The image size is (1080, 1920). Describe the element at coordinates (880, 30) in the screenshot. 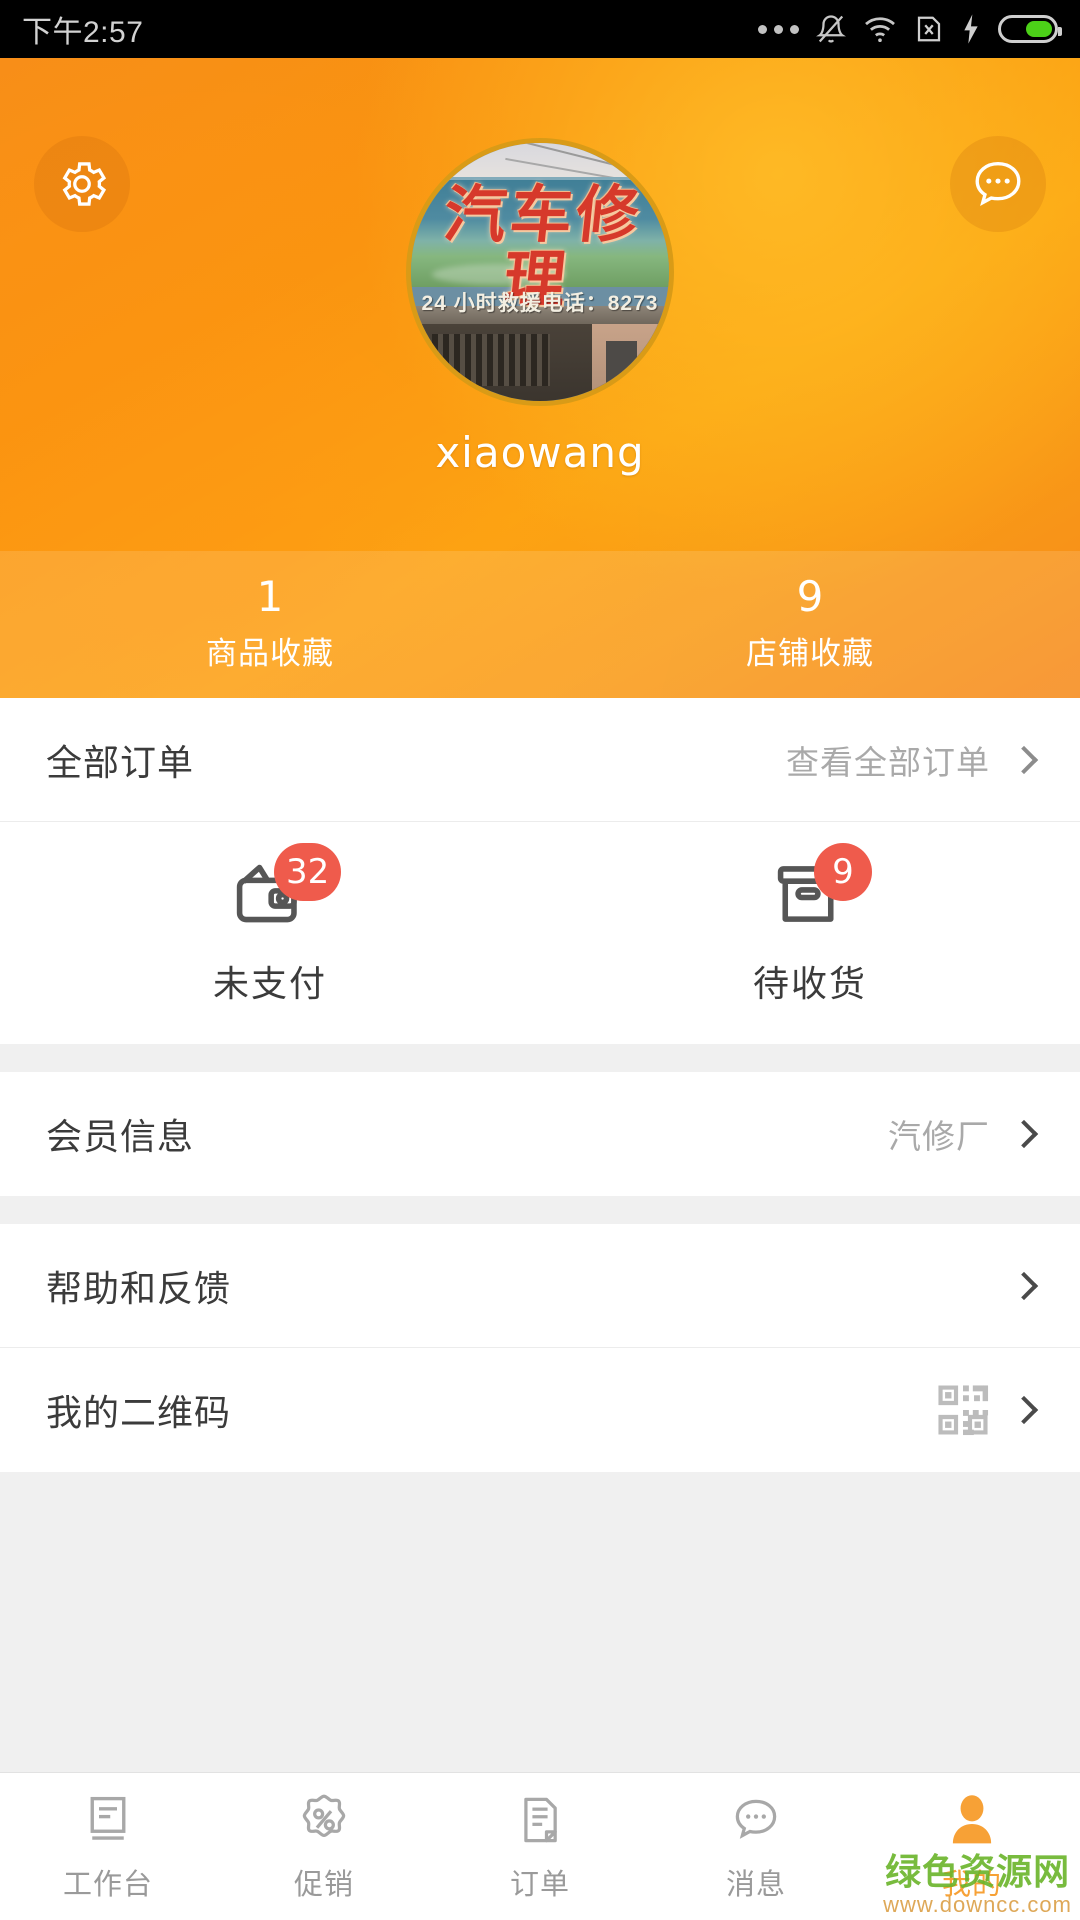

I see `wifi-icon` at that location.